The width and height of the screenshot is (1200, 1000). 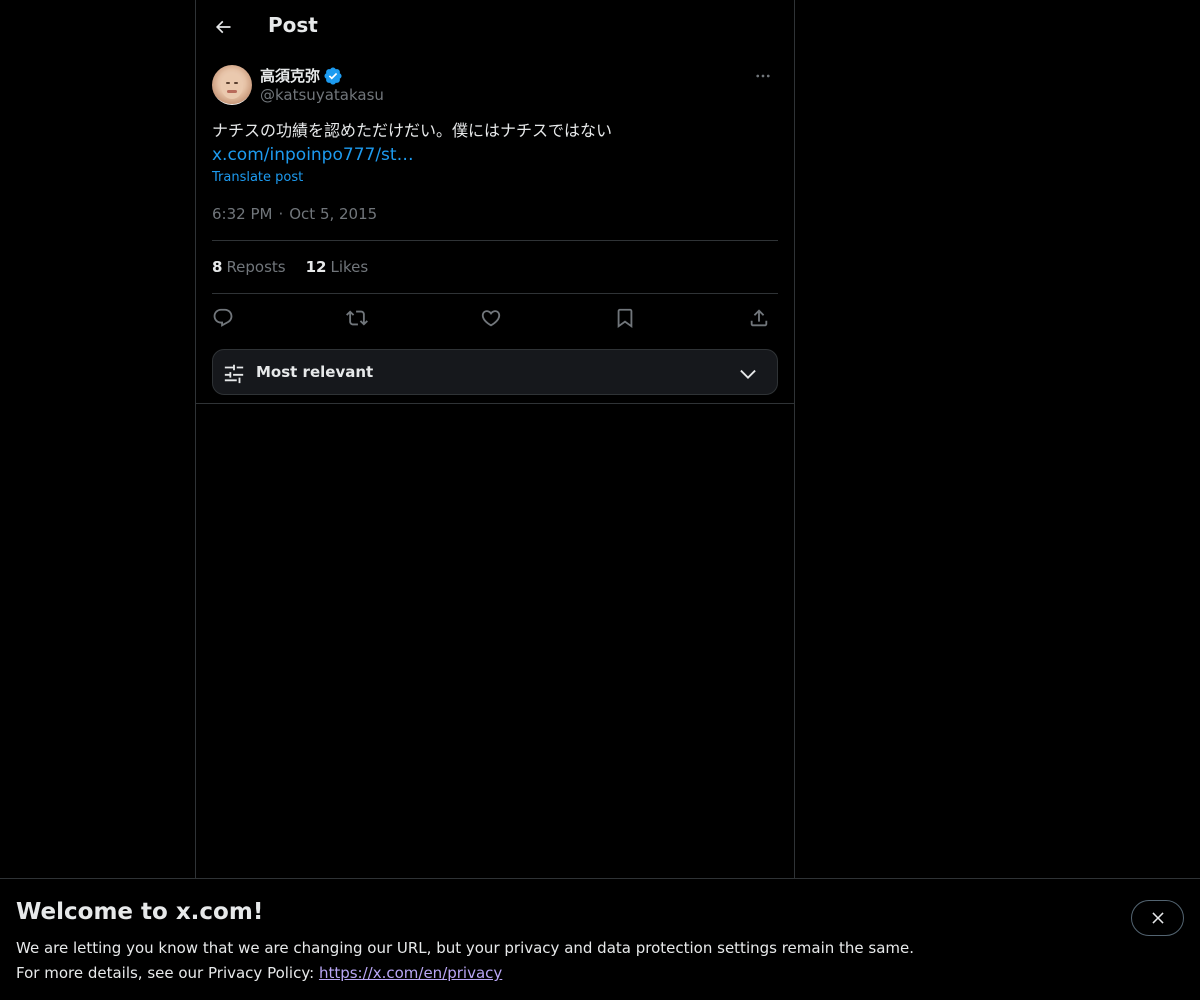 What do you see at coordinates (748, 374) in the screenshot?
I see `chevron-down-icon` at bounding box center [748, 374].